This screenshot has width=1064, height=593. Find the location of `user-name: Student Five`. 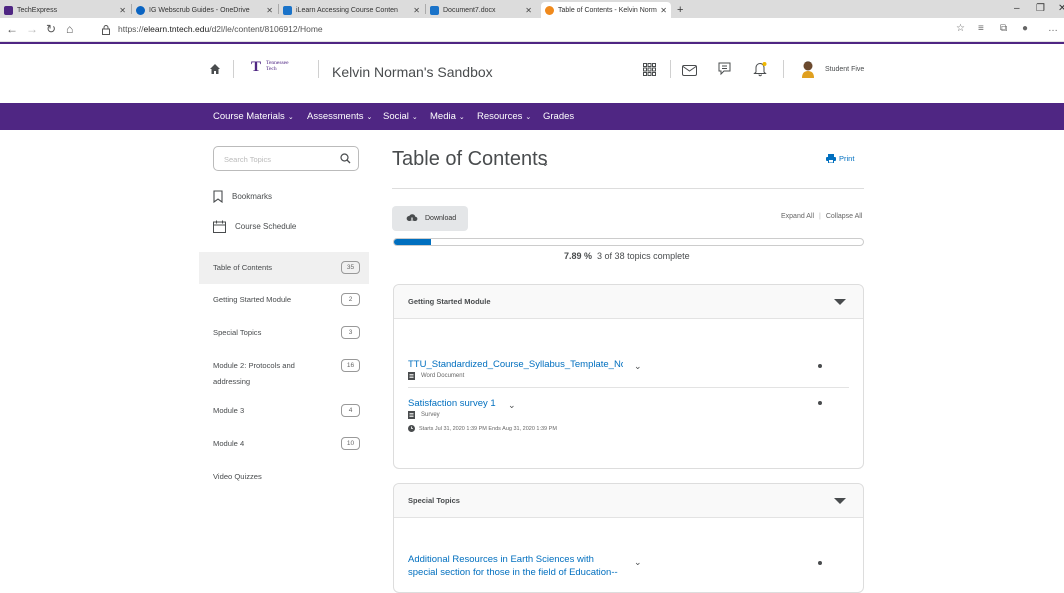

user-name: Student Five is located at coordinates (844, 69).